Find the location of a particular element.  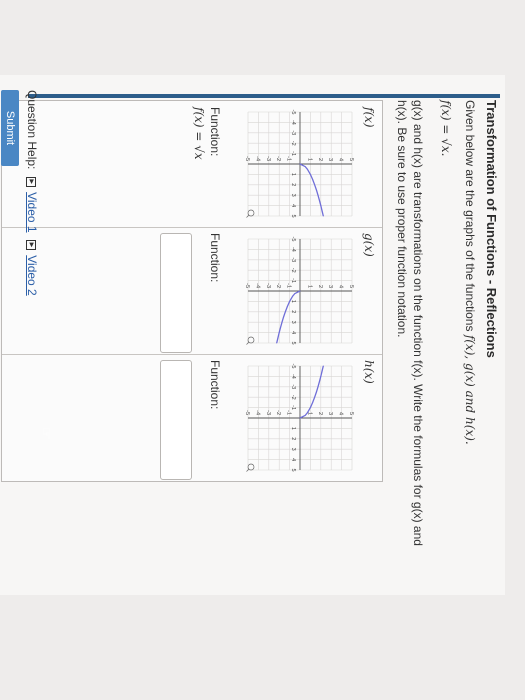

base-function: f(x) = √x. is located at coordinates (446, 128).